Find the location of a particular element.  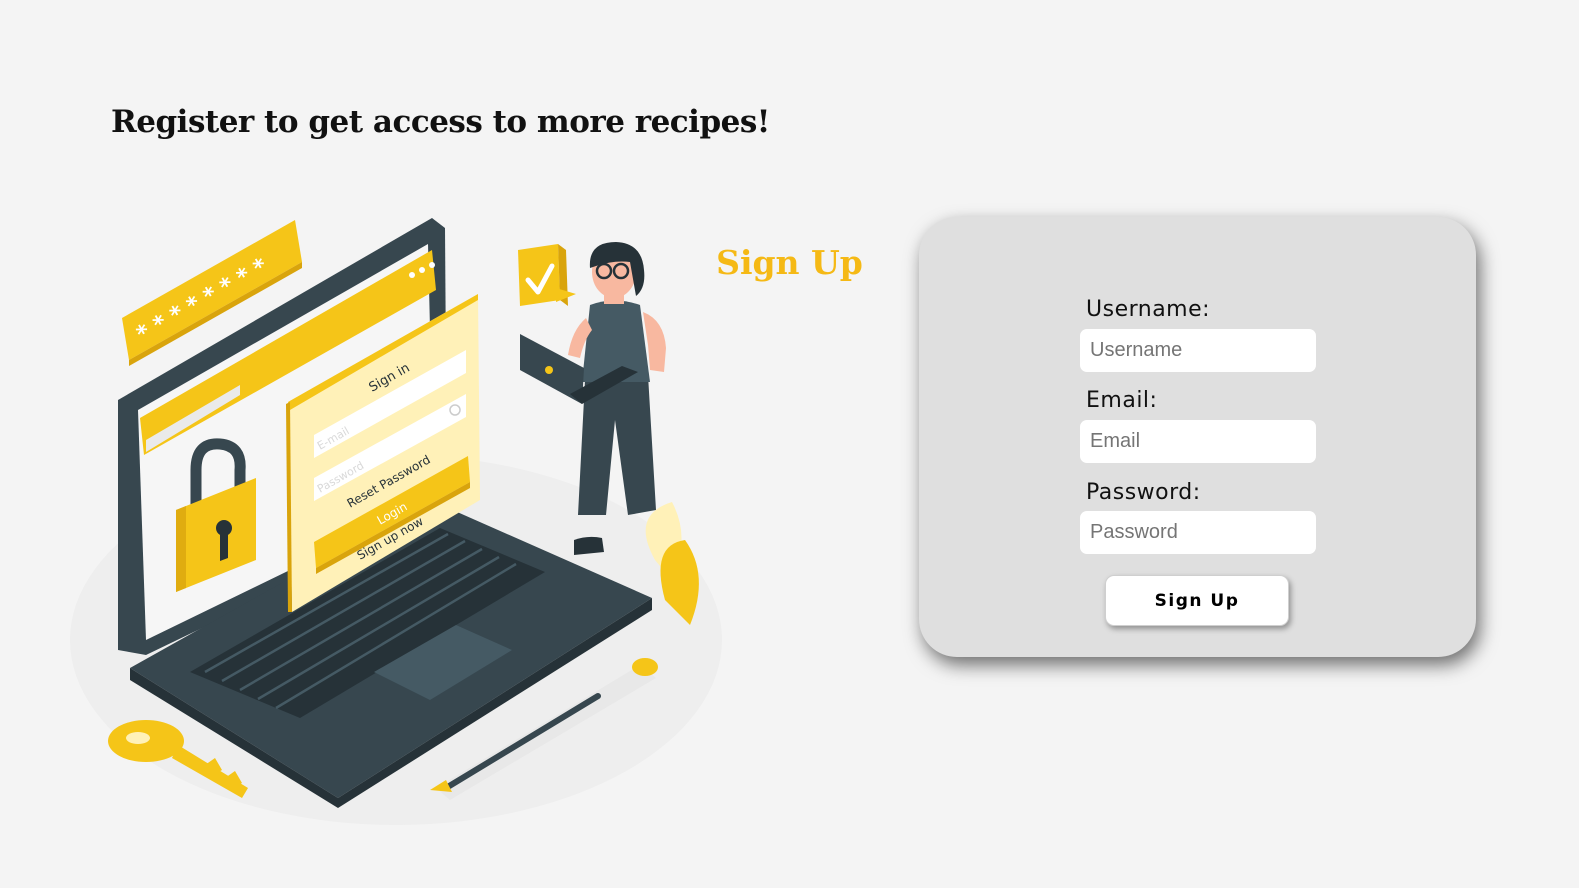

email-label: Email: is located at coordinates (1122, 400).